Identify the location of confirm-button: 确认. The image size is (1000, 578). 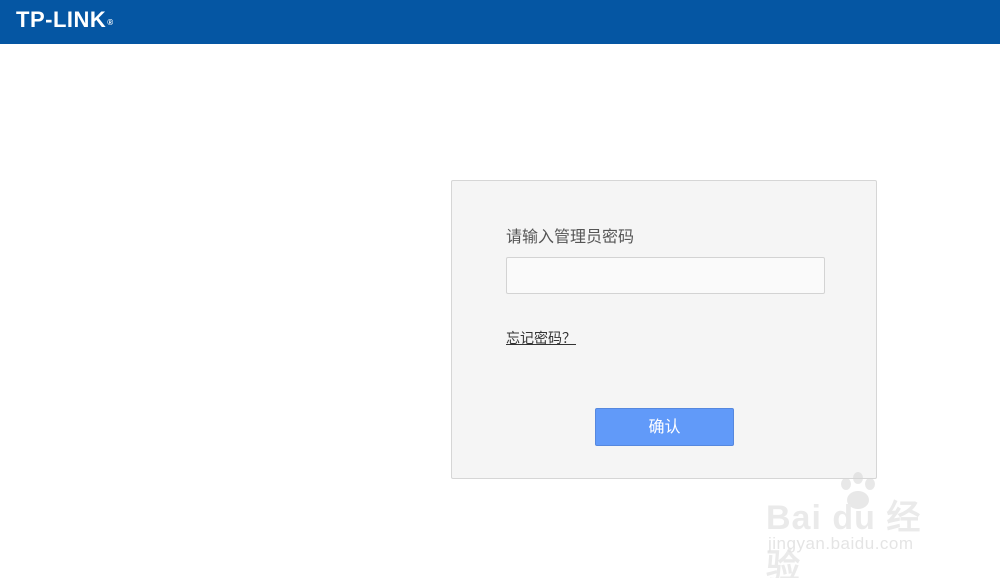
(664, 427).